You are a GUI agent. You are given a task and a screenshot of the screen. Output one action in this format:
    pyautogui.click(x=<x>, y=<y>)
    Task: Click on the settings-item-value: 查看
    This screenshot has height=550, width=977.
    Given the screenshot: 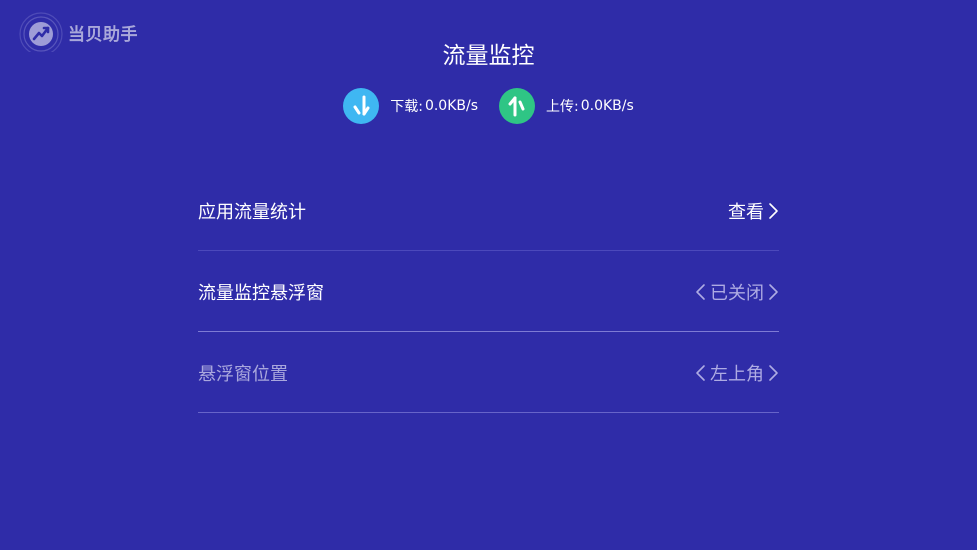 What is the action you would take?
    pyautogui.click(x=746, y=212)
    